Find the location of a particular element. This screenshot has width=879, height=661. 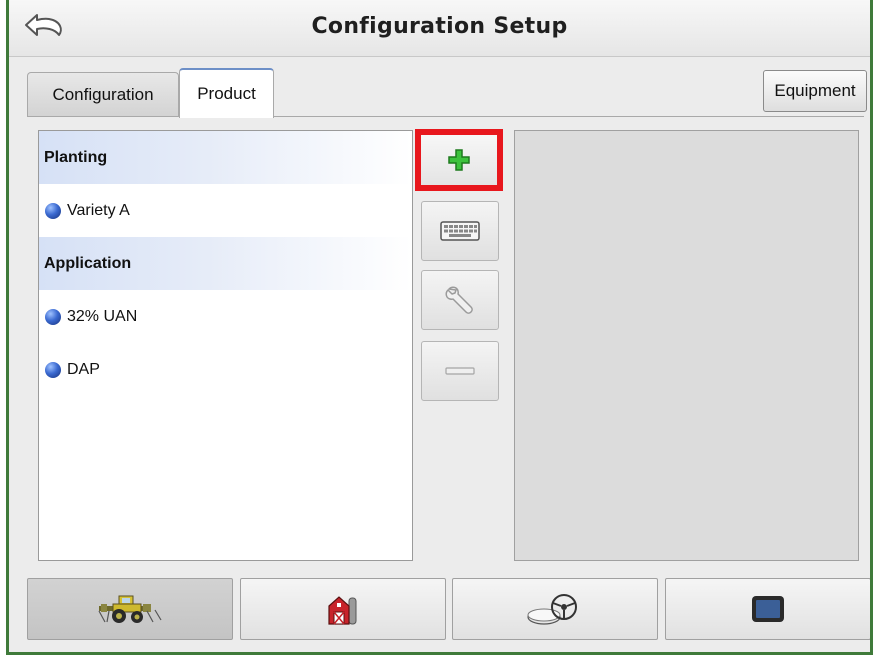

group-header-application: Application is located at coordinates (225, 263).